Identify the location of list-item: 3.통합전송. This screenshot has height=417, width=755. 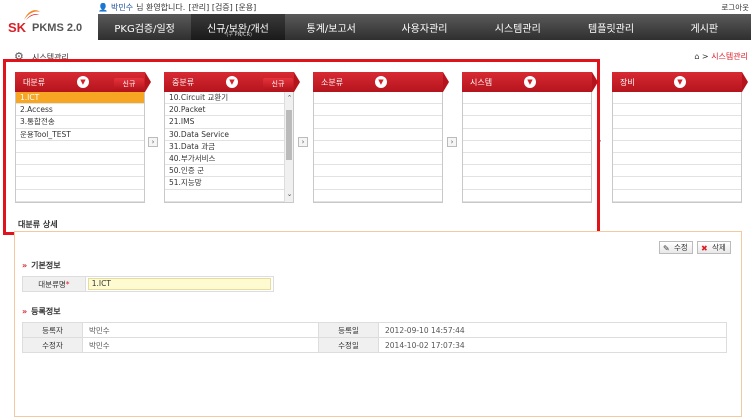
(80, 122).